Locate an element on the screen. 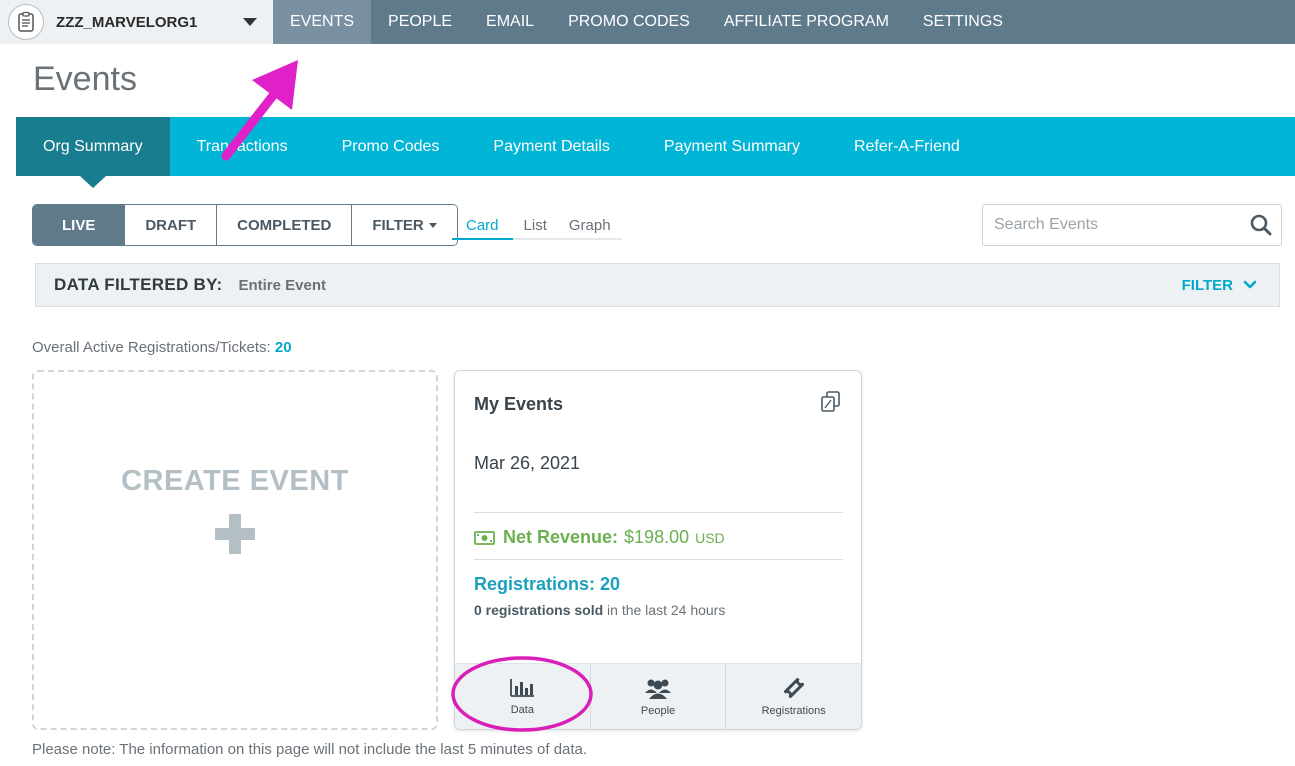  page-title: Events is located at coordinates (85, 79).